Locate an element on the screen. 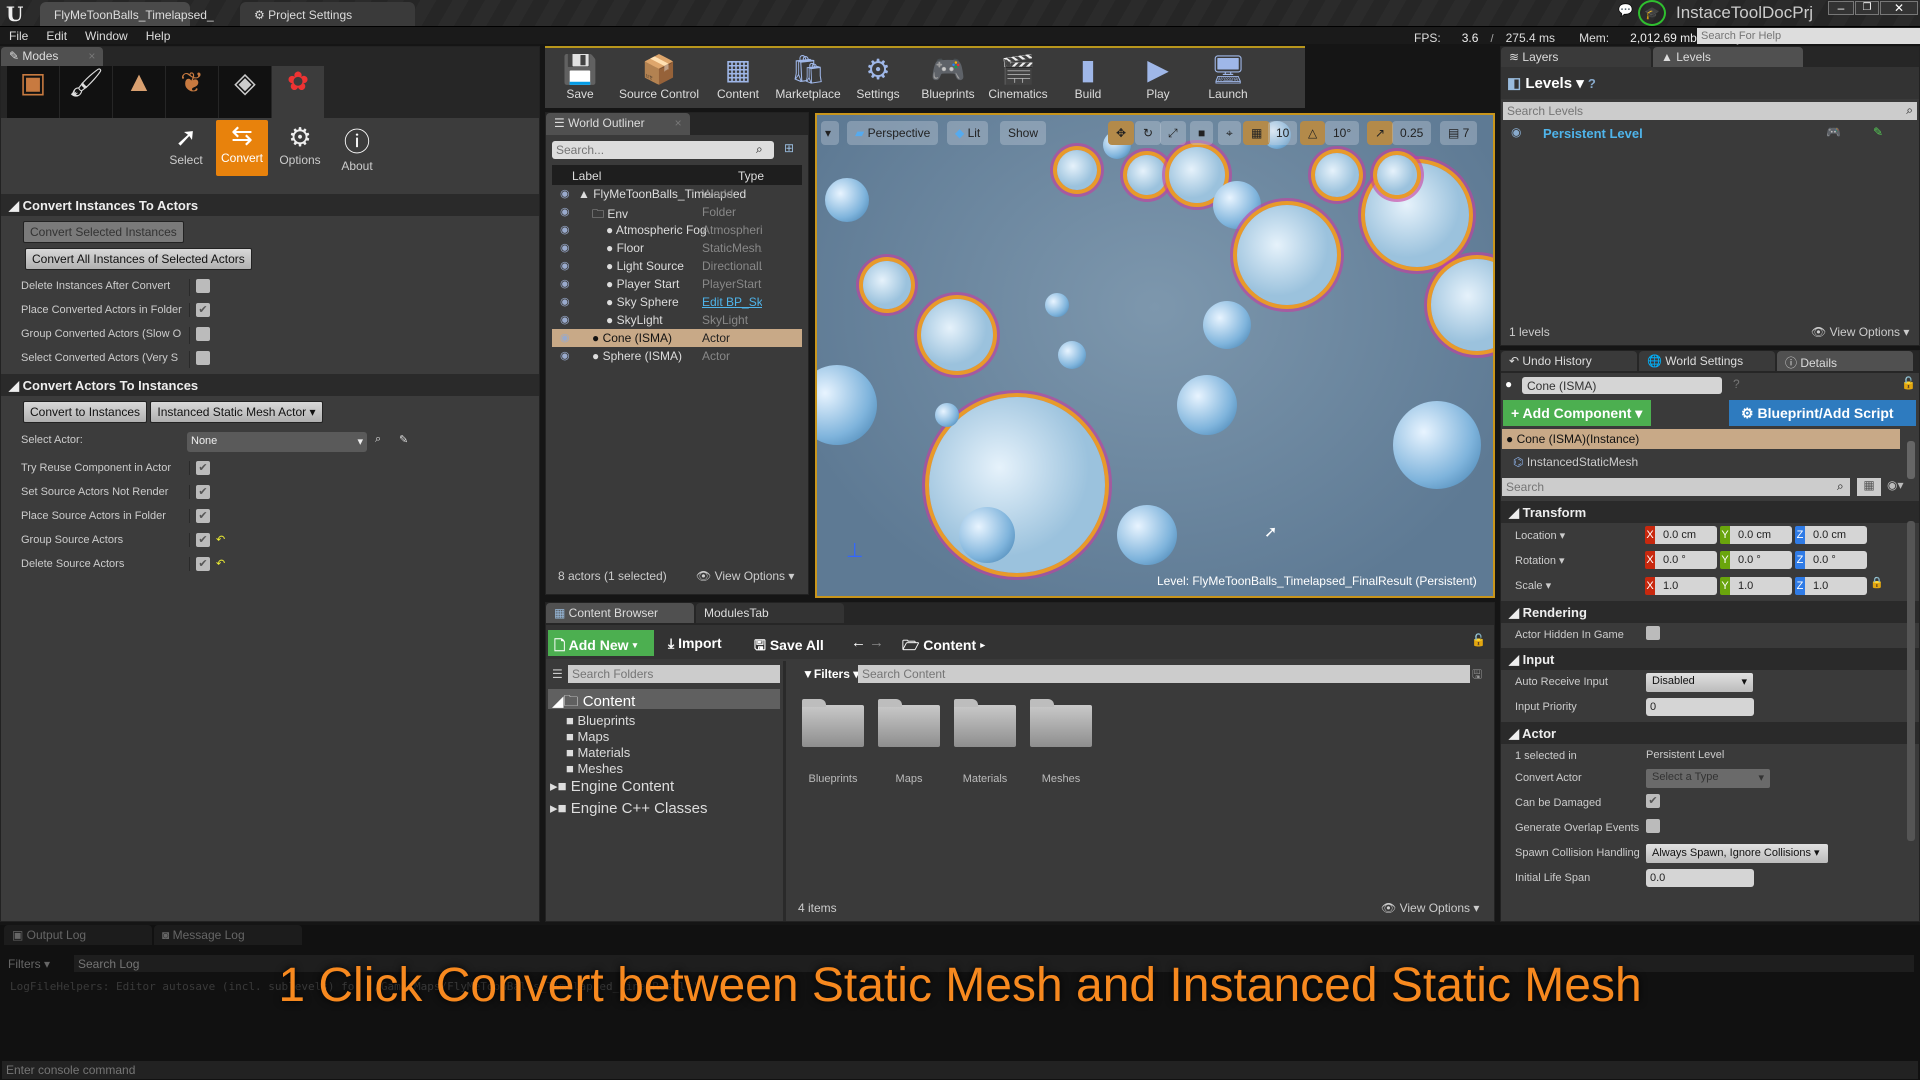 The height and width of the screenshot is (1080, 1920). scale-y-field: Y 1.0 is located at coordinates (1756, 586).